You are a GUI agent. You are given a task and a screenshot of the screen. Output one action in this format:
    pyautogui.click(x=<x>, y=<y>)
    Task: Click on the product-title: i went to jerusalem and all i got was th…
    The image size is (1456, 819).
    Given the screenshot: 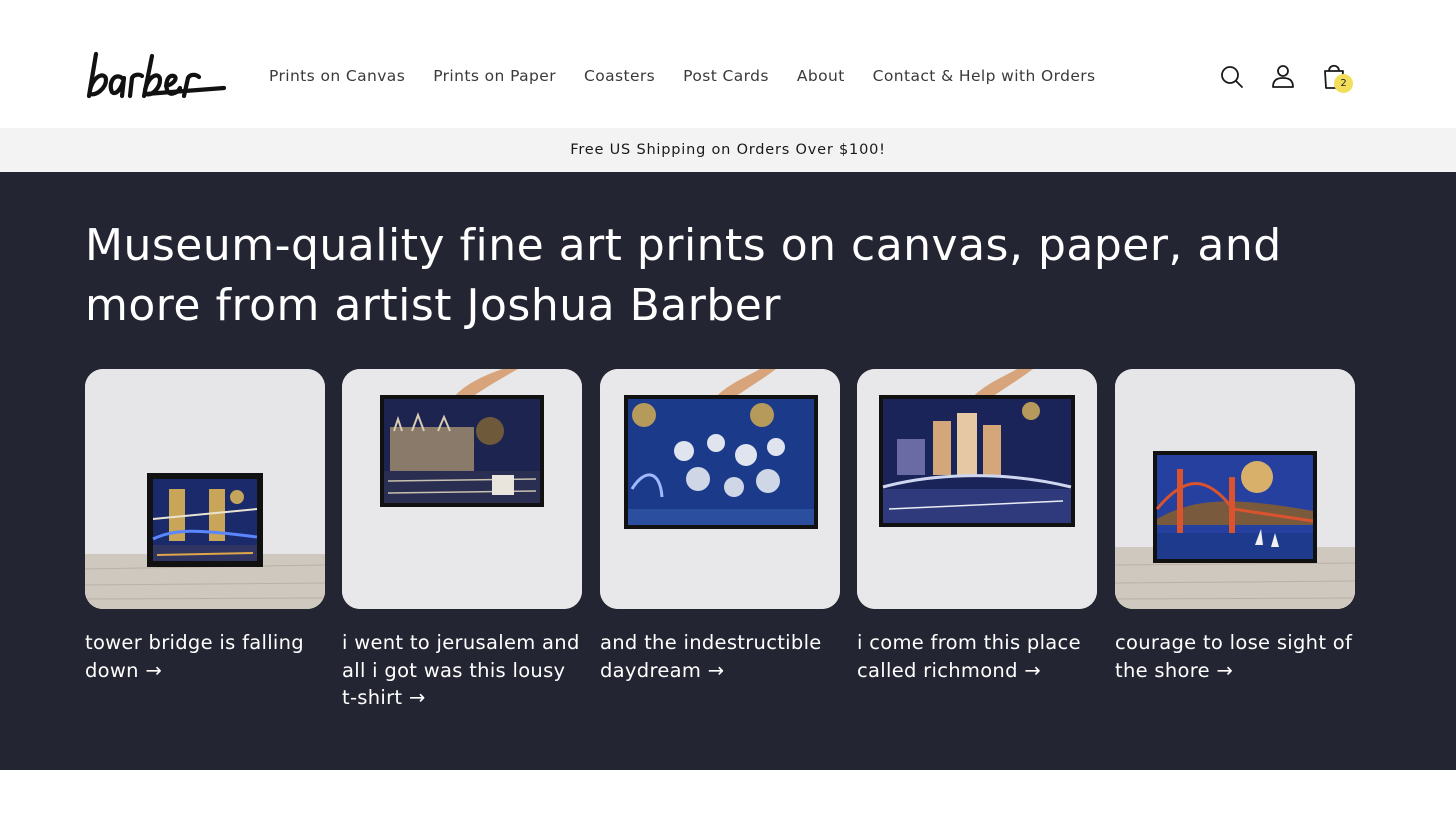 What is the action you would take?
    pyautogui.click(x=462, y=670)
    